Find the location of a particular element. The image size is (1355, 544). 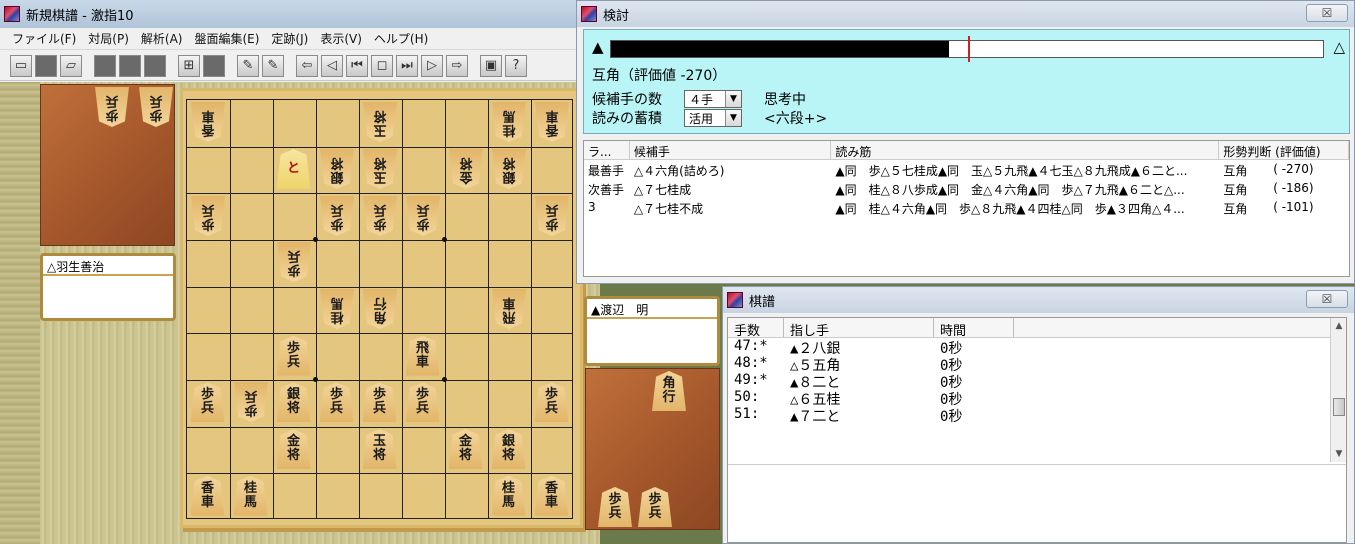

back-icon: ◁ is located at coordinates (332, 65).